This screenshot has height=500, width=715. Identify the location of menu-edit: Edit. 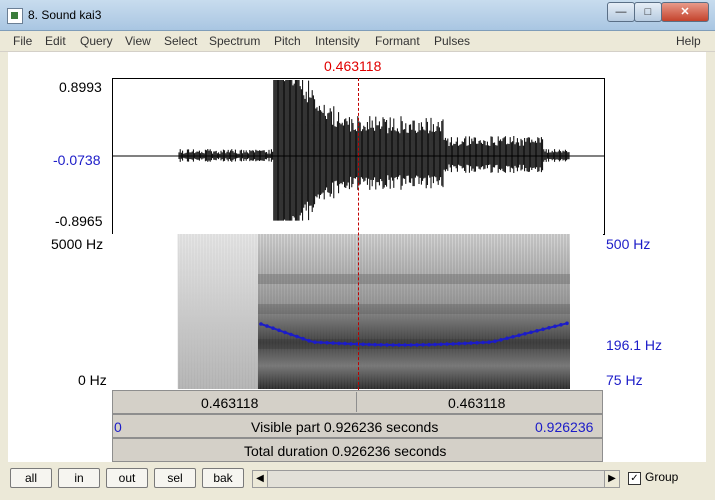
(55, 41).